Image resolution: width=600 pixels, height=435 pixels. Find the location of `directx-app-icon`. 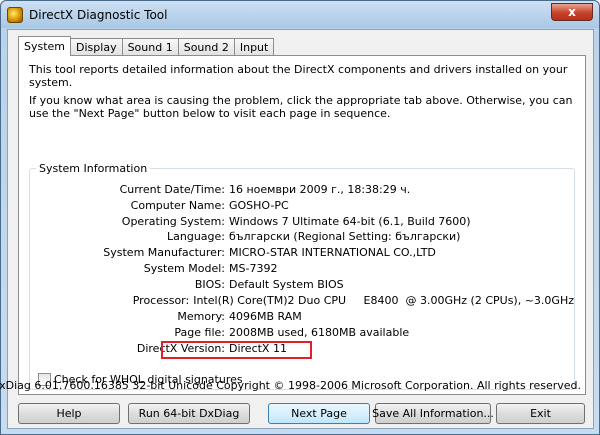

directx-app-icon is located at coordinates (15, 14).